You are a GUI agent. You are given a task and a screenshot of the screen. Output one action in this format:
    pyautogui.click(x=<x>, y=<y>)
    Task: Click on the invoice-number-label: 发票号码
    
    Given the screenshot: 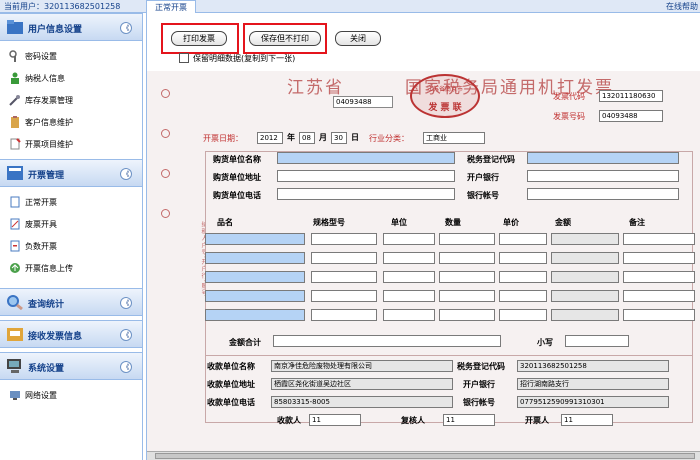 What is the action you would take?
    pyautogui.click(x=569, y=116)
    